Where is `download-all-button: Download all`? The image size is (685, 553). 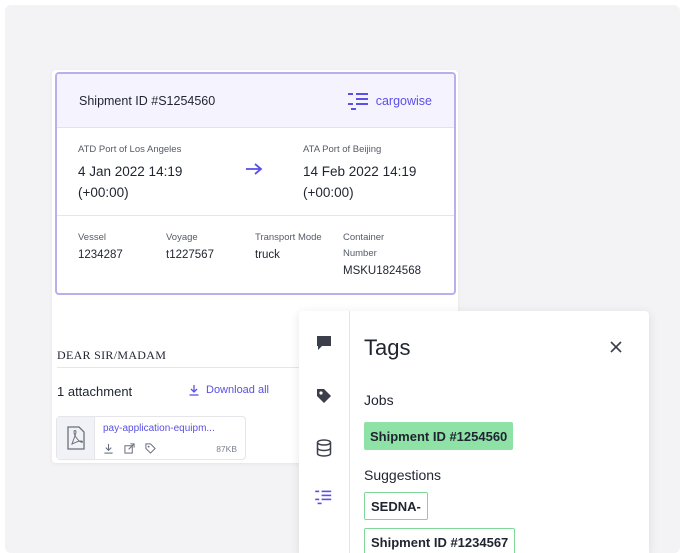
download-all-button: Download all is located at coordinates (228, 390).